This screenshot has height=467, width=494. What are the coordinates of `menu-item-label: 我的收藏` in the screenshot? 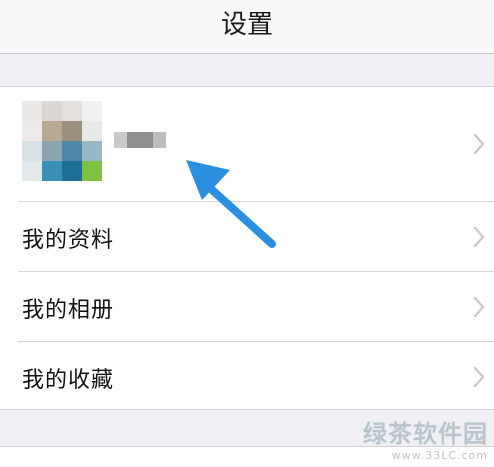 It's located at (68, 380).